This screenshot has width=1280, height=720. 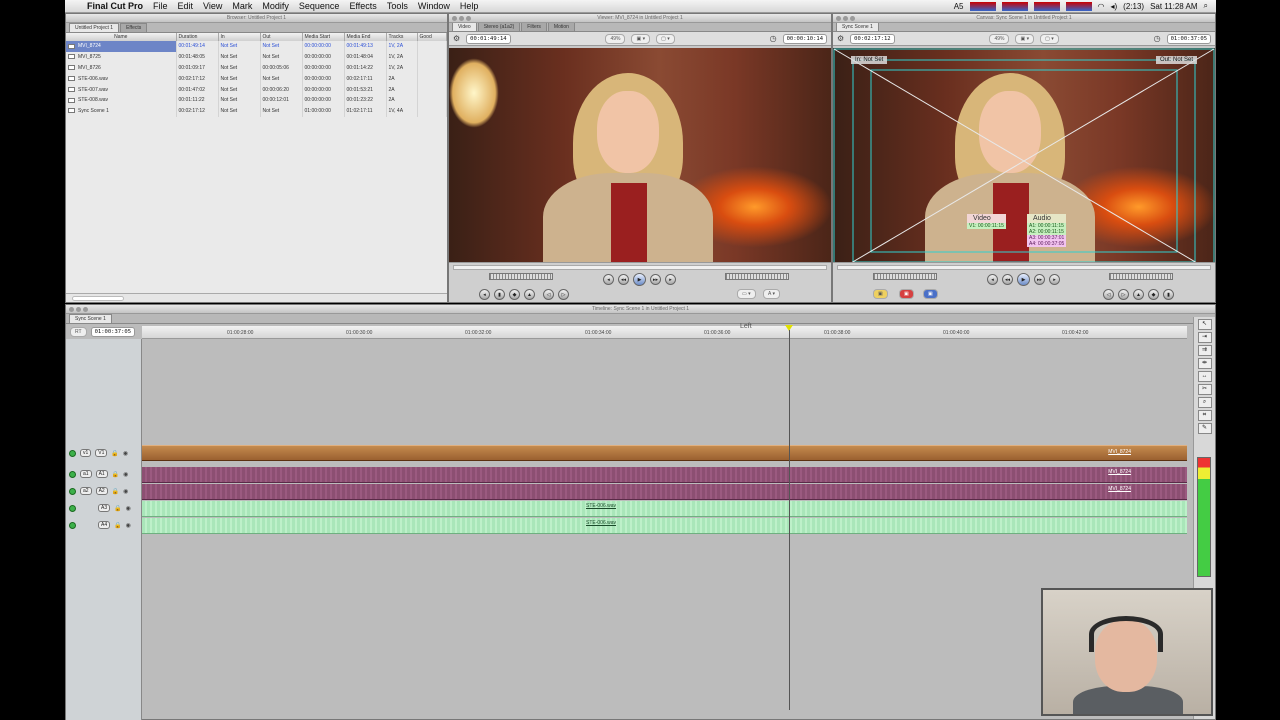 What do you see at coordinates (104, 525) in the screenshot?
I see `dest-patch-a4: A4` at bounding box center [104, 525].